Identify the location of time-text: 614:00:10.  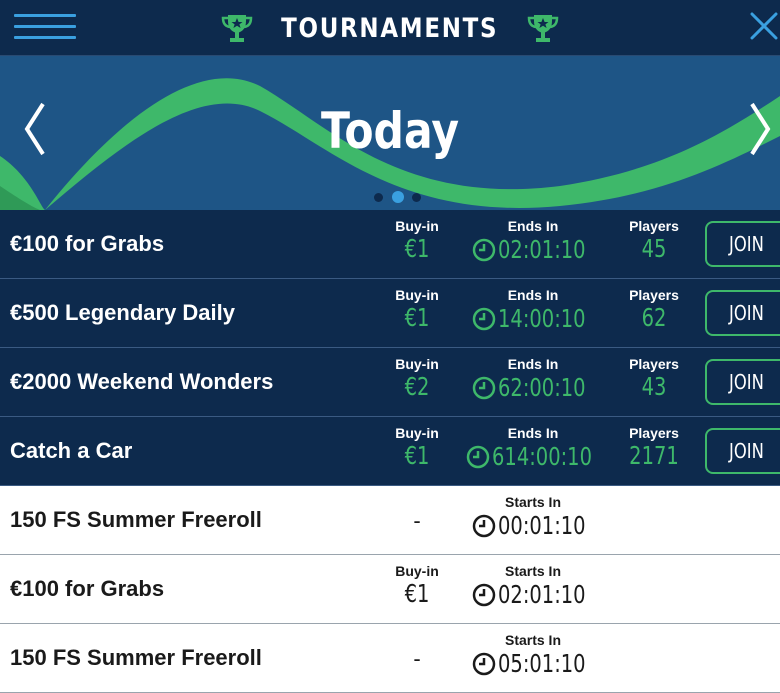
(542, 456).